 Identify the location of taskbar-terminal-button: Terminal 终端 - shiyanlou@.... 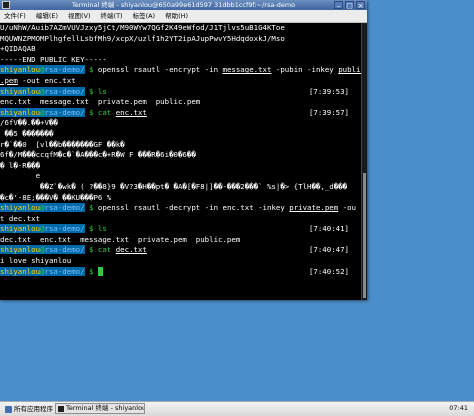
(100, 408).